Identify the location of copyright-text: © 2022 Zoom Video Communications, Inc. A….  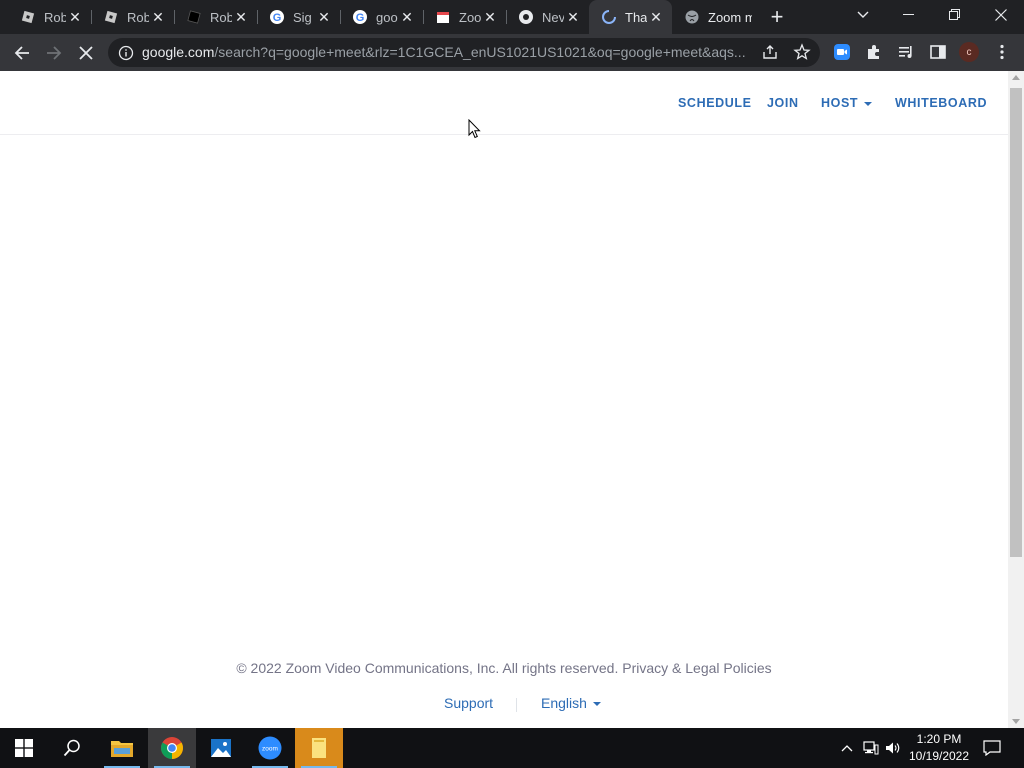
(427, 668).